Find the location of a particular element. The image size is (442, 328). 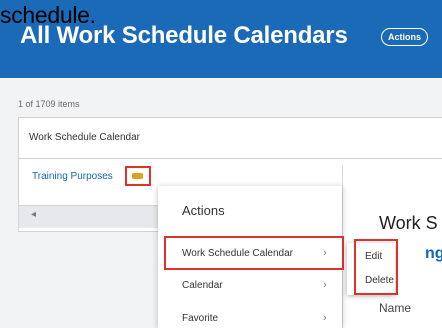

detail-title: Work S is located at coordinates (408, 223).